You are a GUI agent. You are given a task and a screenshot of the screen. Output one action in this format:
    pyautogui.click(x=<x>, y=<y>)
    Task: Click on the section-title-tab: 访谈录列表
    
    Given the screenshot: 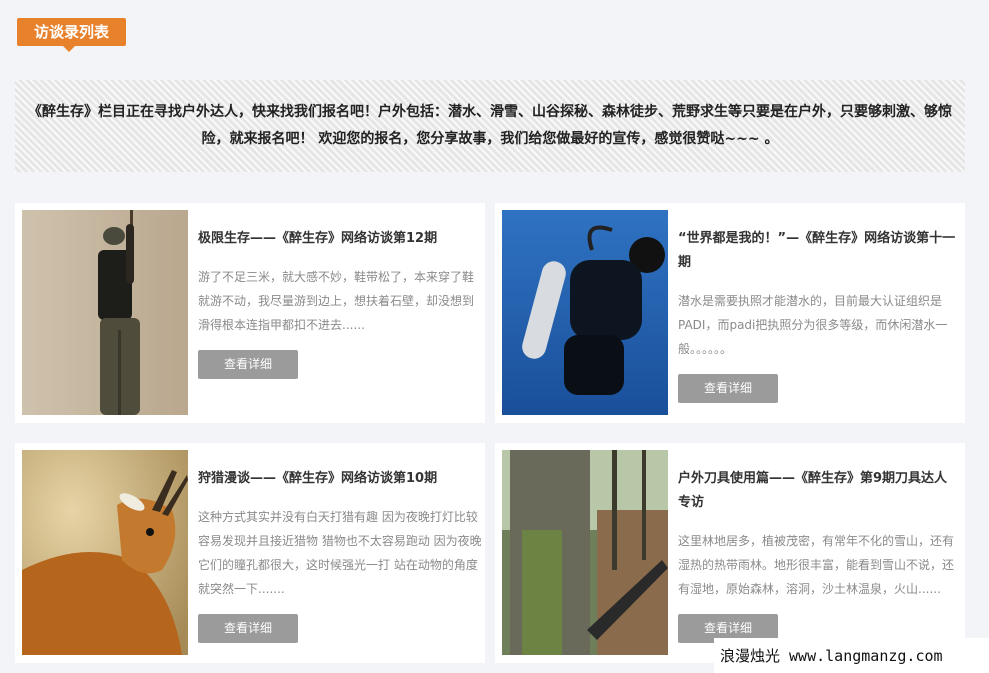 What is the action you would take?
    pyautogui.click(x=71, y=35)
    